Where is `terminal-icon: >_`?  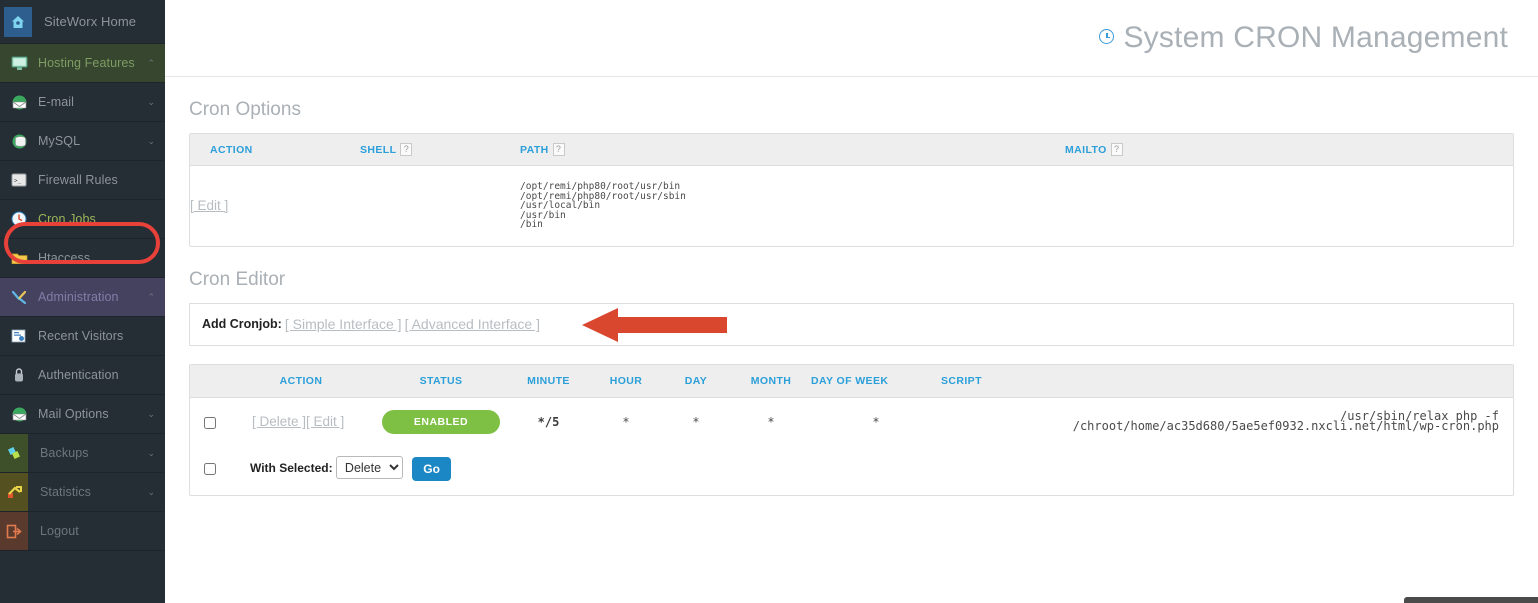
terminal-icon: >_ is located at coordinates (19, 180).